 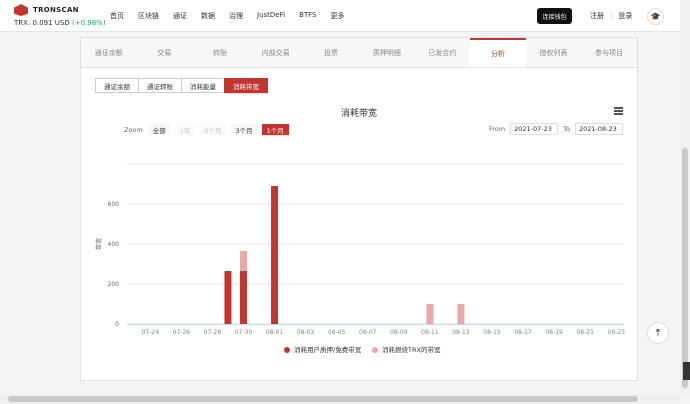 I want to click on horizontal-scroll-thumb, so click(x=323, y=399).